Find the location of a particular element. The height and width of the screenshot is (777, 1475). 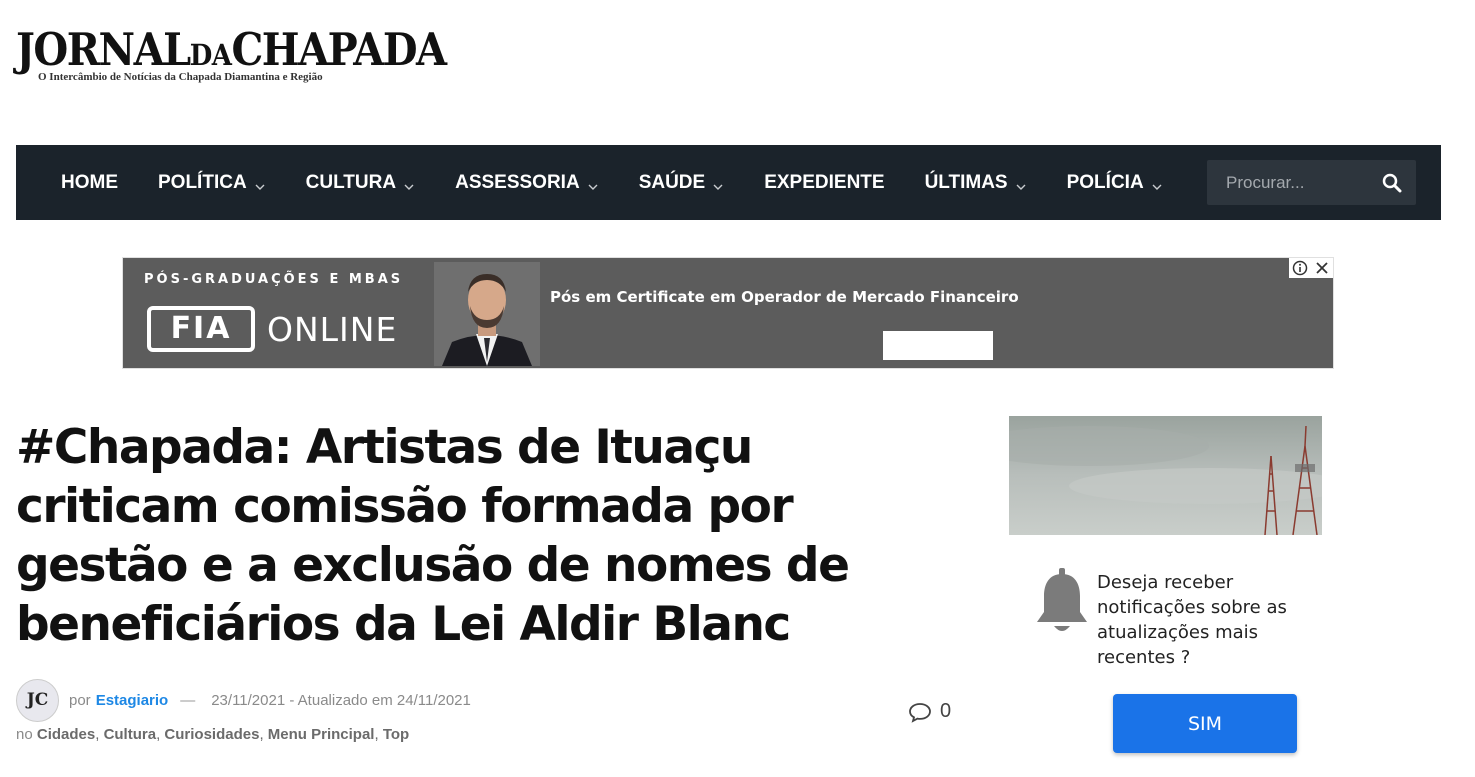

logo-word-jornal: JORNAL is located at coordinates (103, 50).